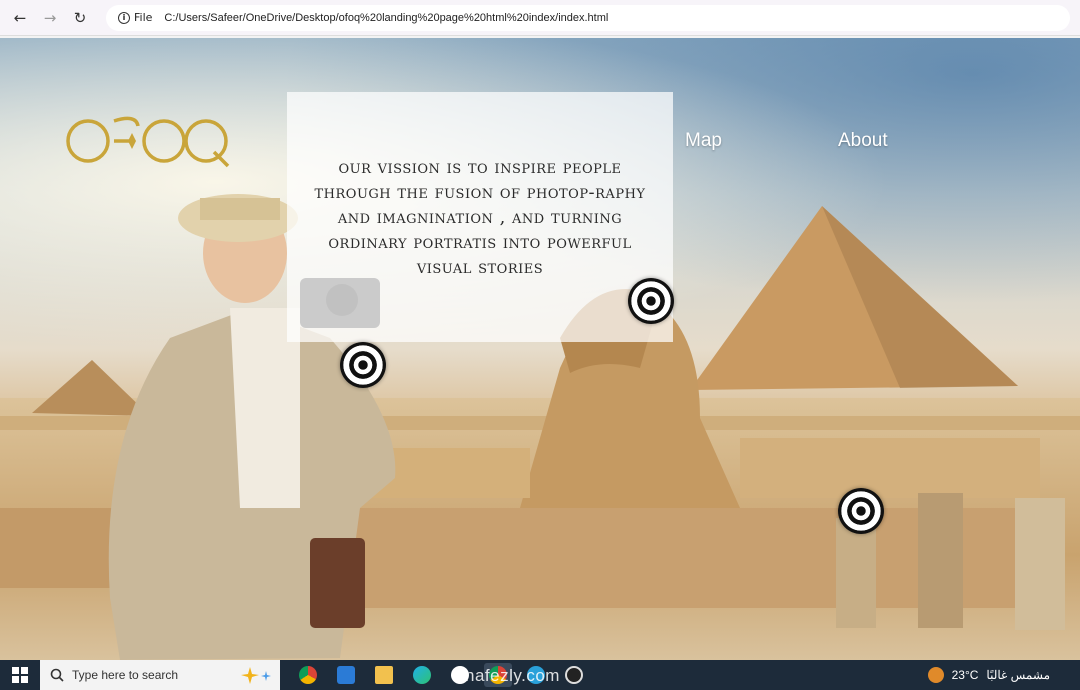 The width and height of the screenshot is (1080, 690). What do you see at coordinates (512, 675) in the screenshot?
I see `watermark-text: nafezly.com` at bounding box center [512, 675].